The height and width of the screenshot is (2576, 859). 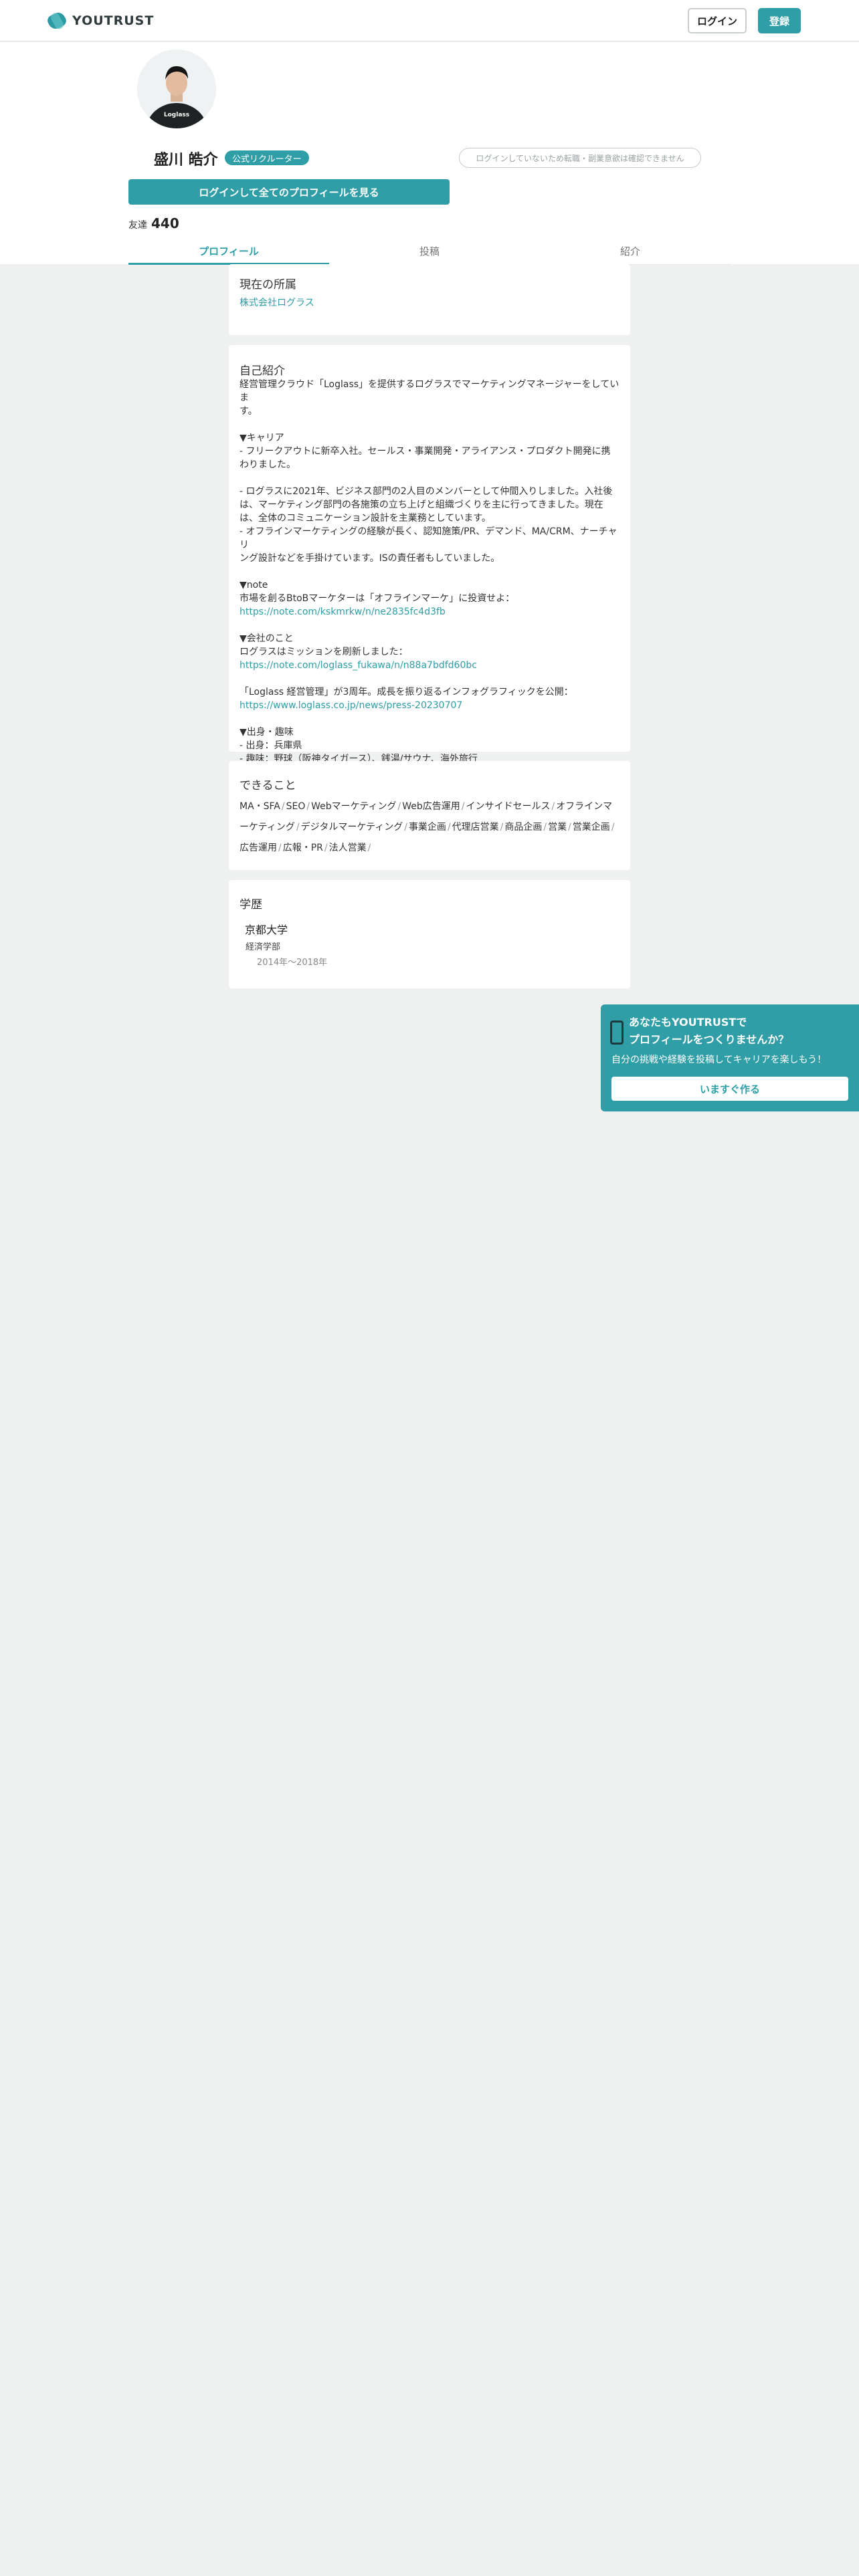 I want to click on skill-item: 事業企画, so click(x=427, y=828).